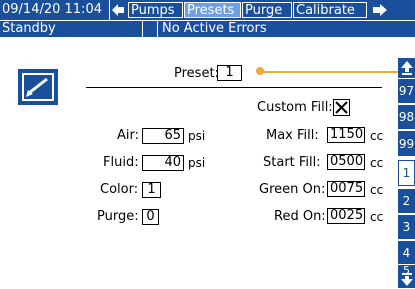 The width and height of the screenshot is (415, 289). I want to click on error-status: No Active Errors, so click(214, 28).